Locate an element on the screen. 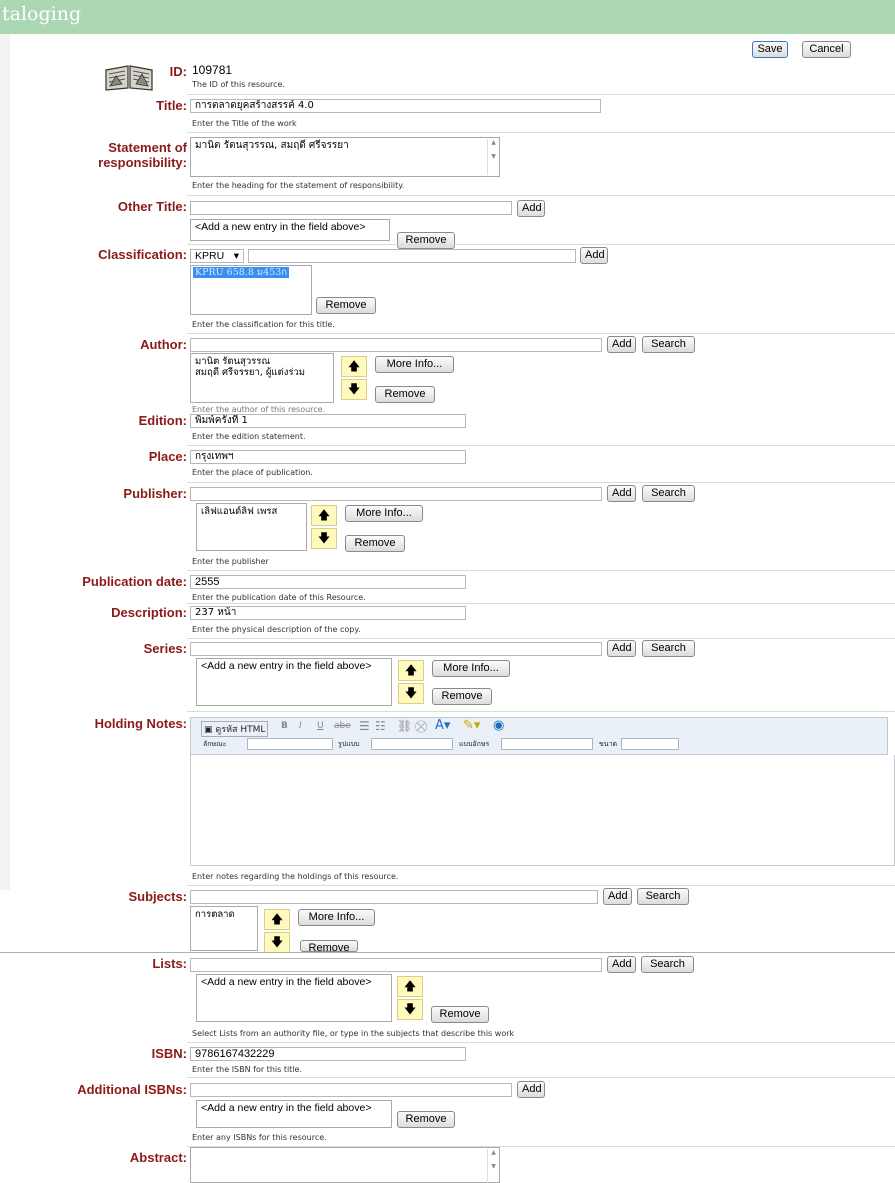  format-select is located at coordinates (412, 744).